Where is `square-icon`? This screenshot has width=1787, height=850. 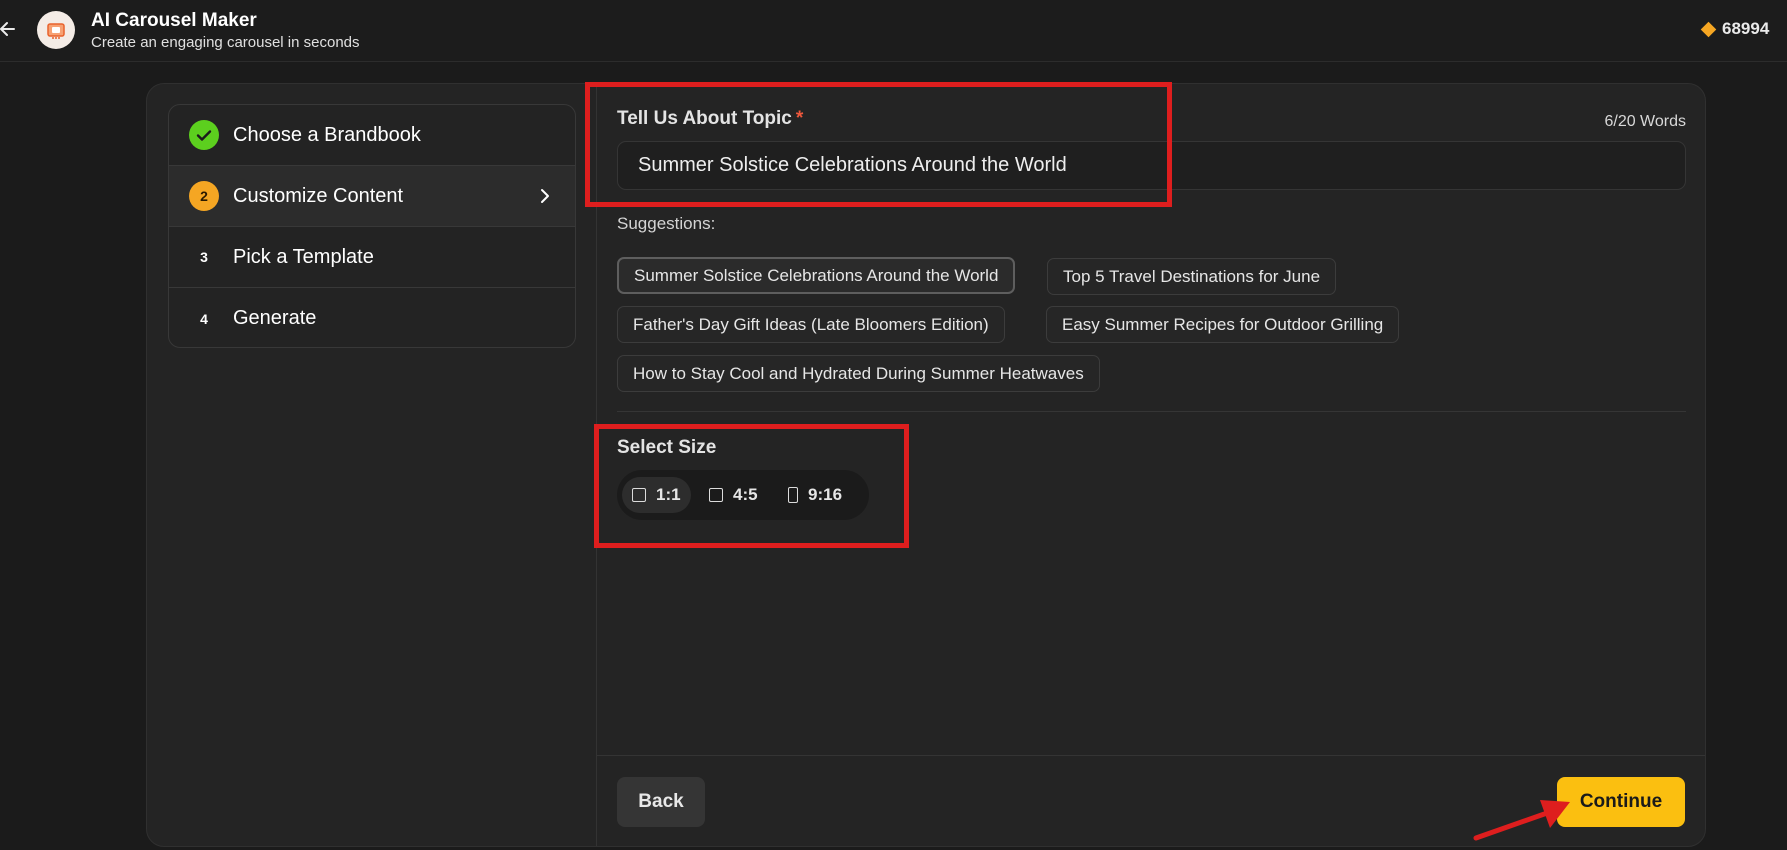
square-icon is located at coordinates (639, 495).